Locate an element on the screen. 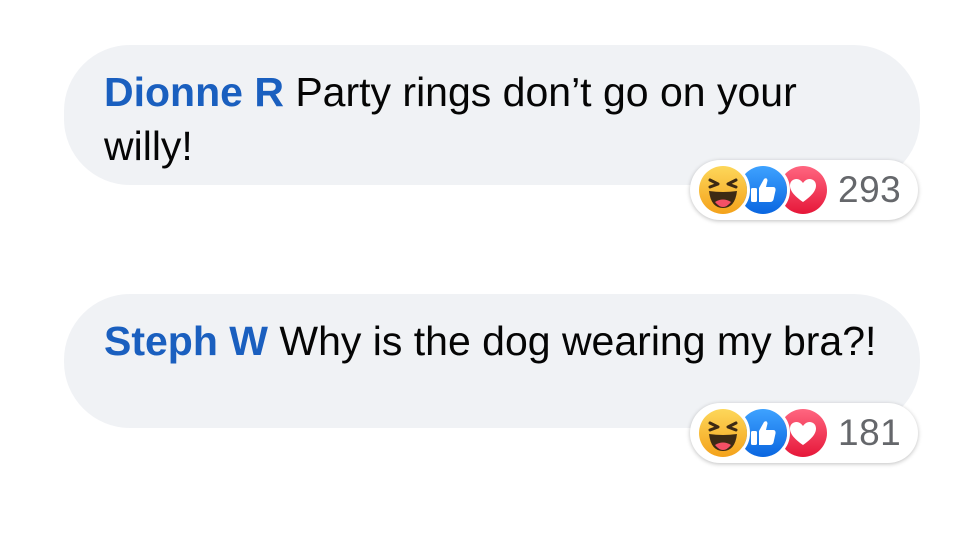 Image resolution: width=976 pixels, height=549 pixels. comment-body: Why is the dog wearing my bra?! is located at coordinates (572, 341).